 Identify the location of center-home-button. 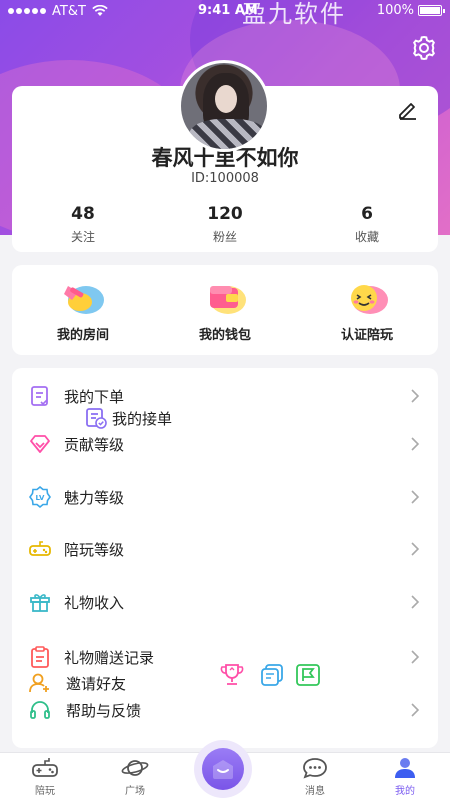
(223, 769).